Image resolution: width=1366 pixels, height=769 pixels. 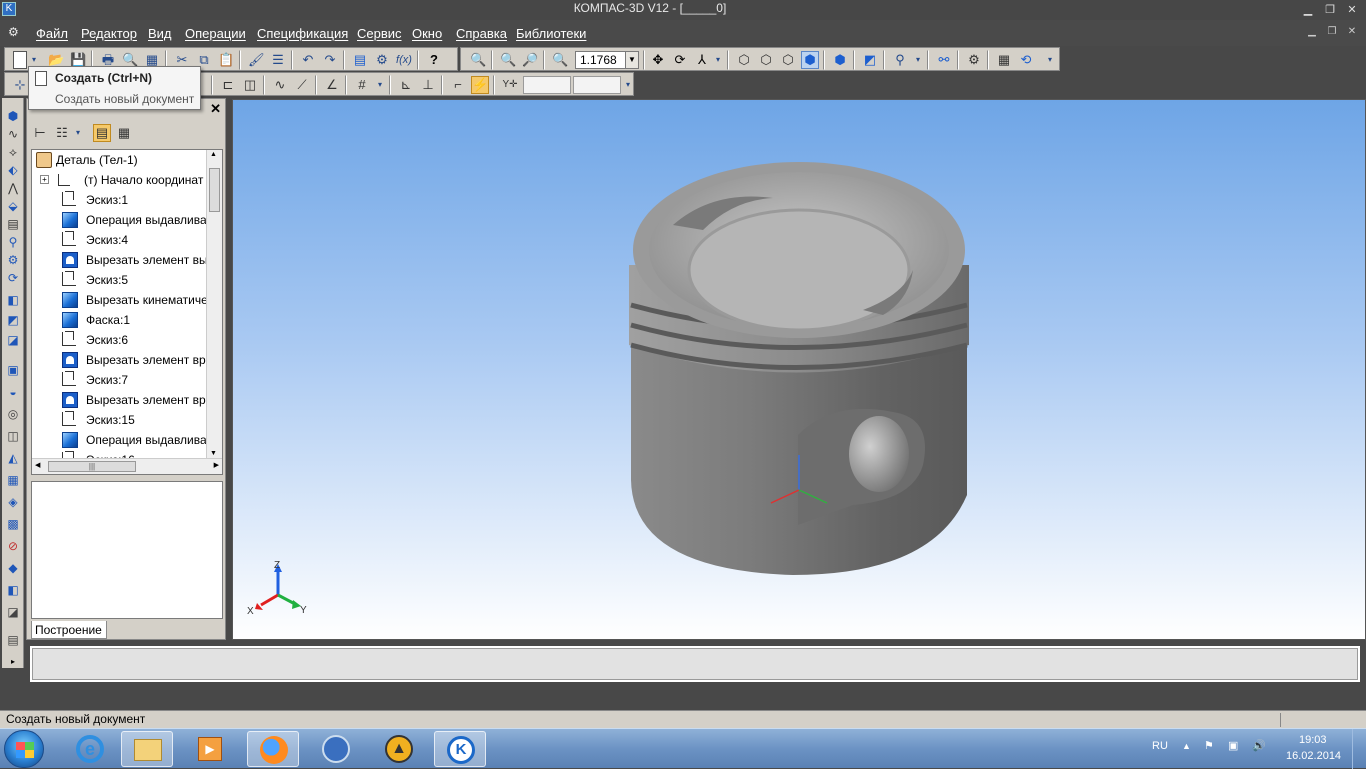 What do you see at coordinates (278, 60) in the screenshot?
I see `parameters-icon: ☰` at bounding box center [278, 60].